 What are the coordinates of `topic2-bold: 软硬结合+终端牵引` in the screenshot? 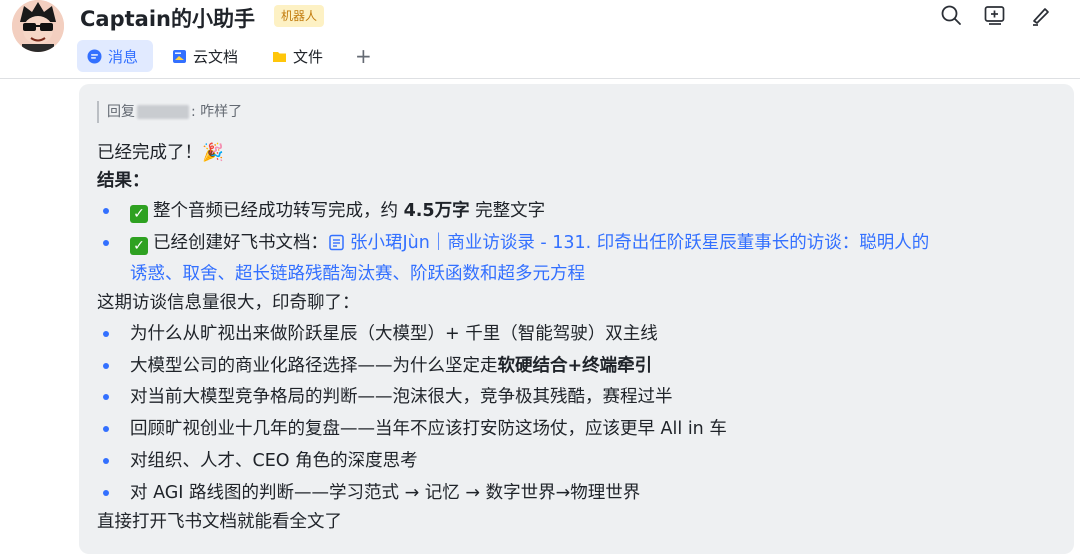 It's located at (575, 366).